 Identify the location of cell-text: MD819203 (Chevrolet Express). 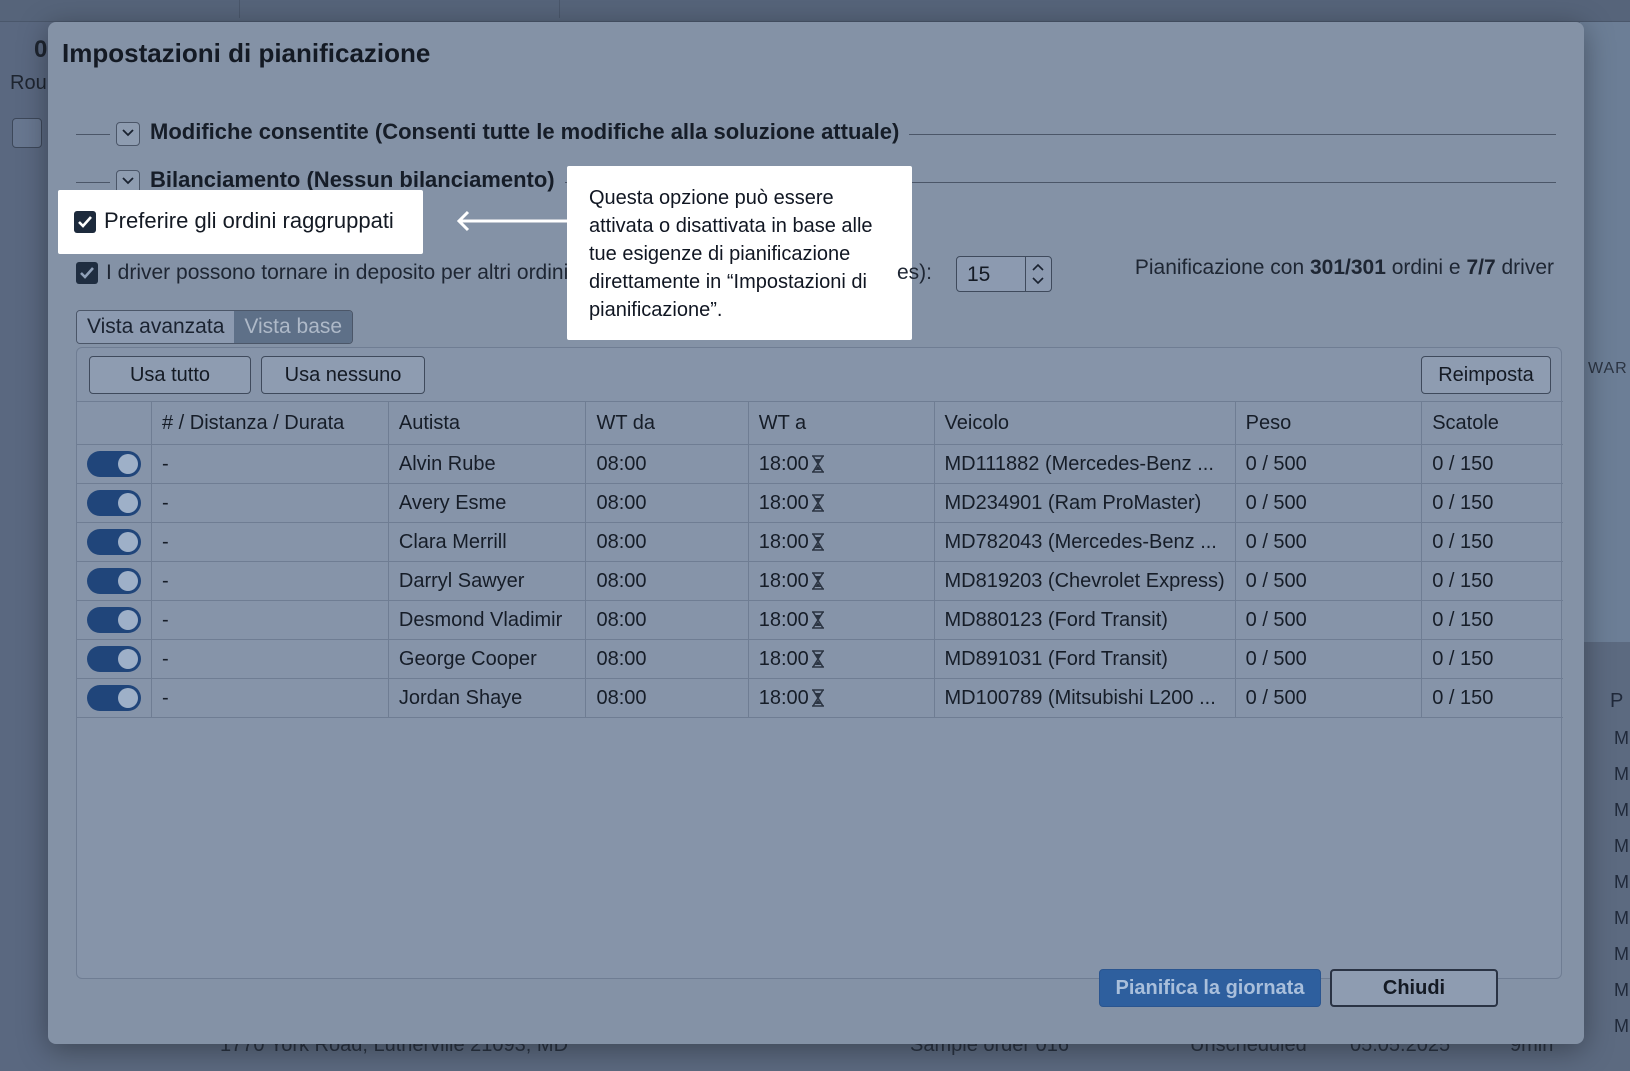
(1084, 580).